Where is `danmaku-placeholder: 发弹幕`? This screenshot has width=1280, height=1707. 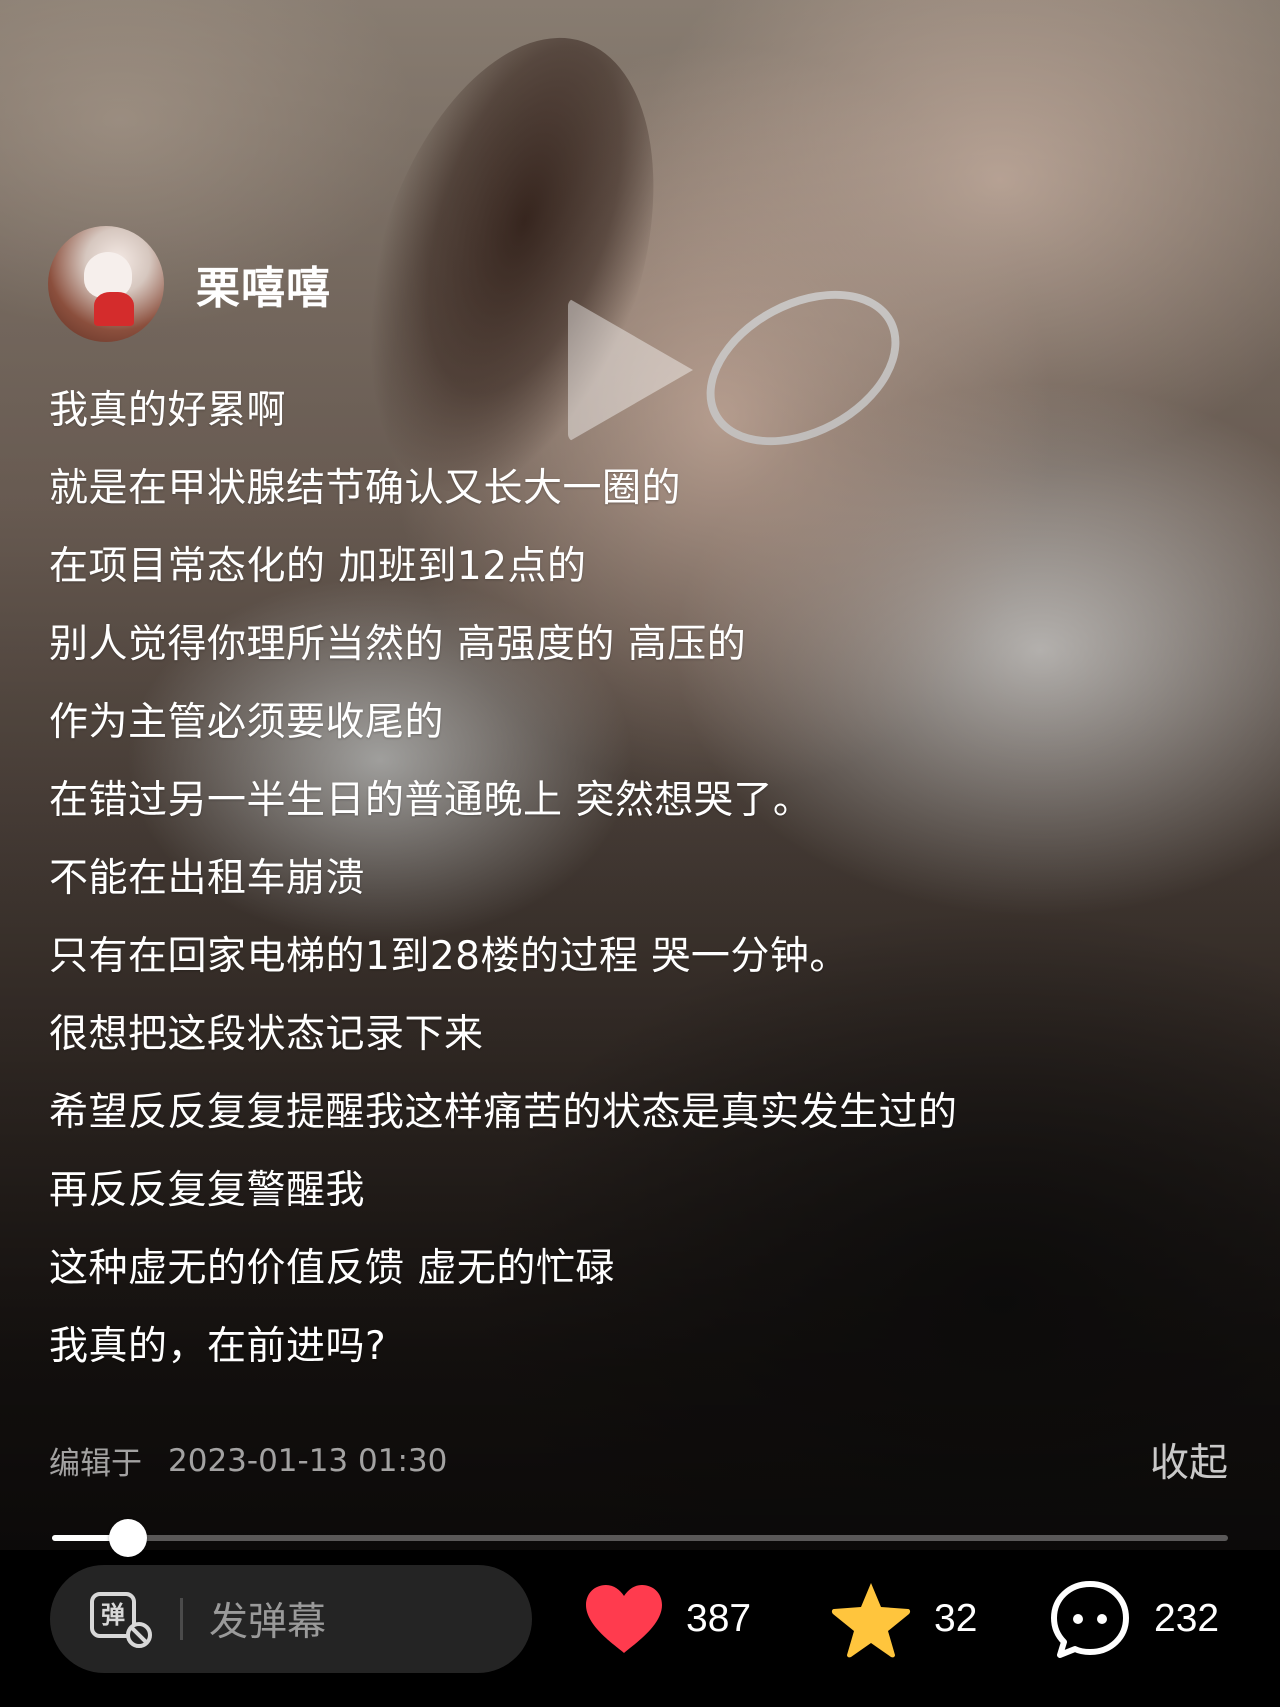 danmaku-placeholder: 发弹幕 is located at coordinates (268, 1622).